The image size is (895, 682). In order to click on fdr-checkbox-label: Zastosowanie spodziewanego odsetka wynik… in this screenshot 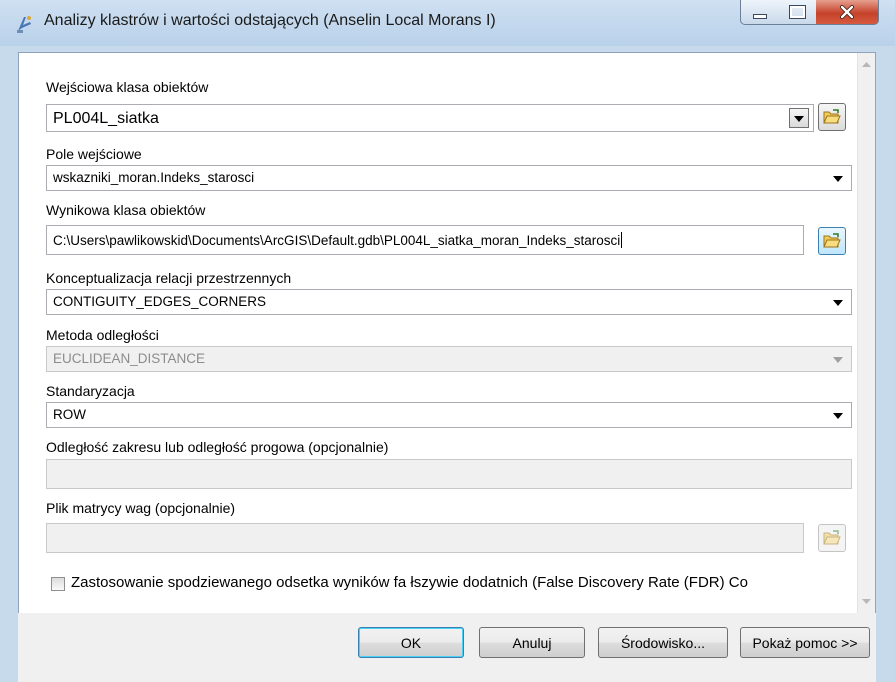, I will do `click(409, 582)`.